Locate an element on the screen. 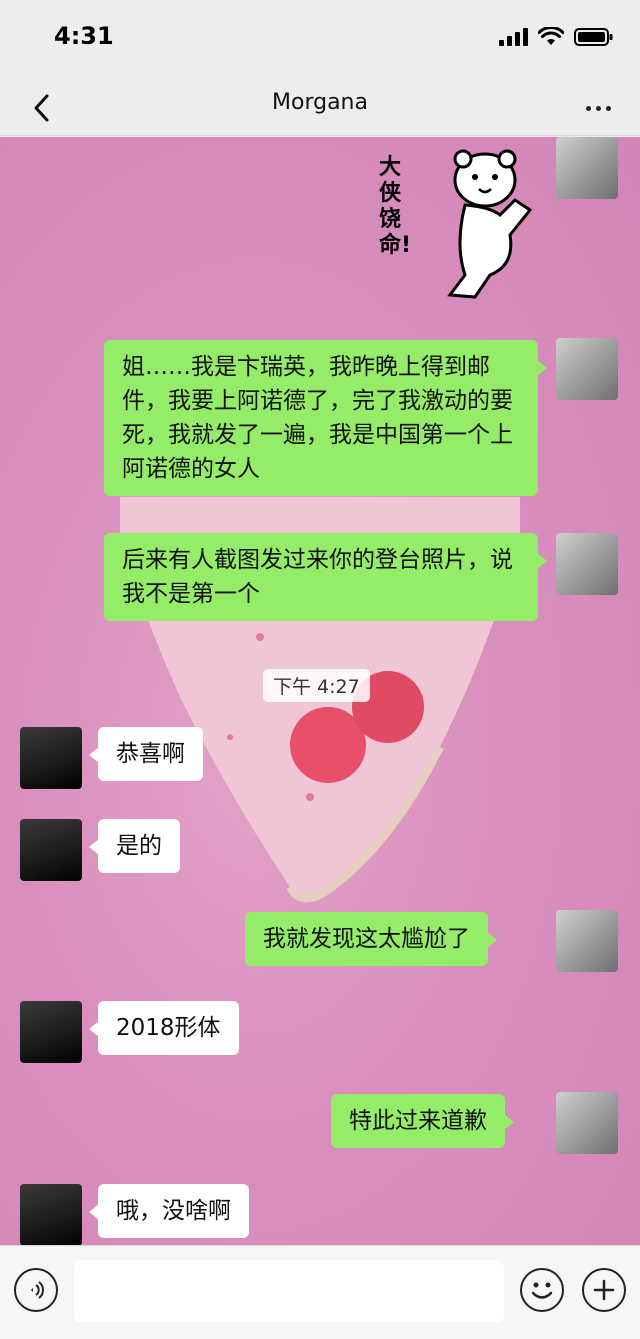 The width and height of the screenshot is (640, 1339). input-bar is located at coordinates (320, 1292).